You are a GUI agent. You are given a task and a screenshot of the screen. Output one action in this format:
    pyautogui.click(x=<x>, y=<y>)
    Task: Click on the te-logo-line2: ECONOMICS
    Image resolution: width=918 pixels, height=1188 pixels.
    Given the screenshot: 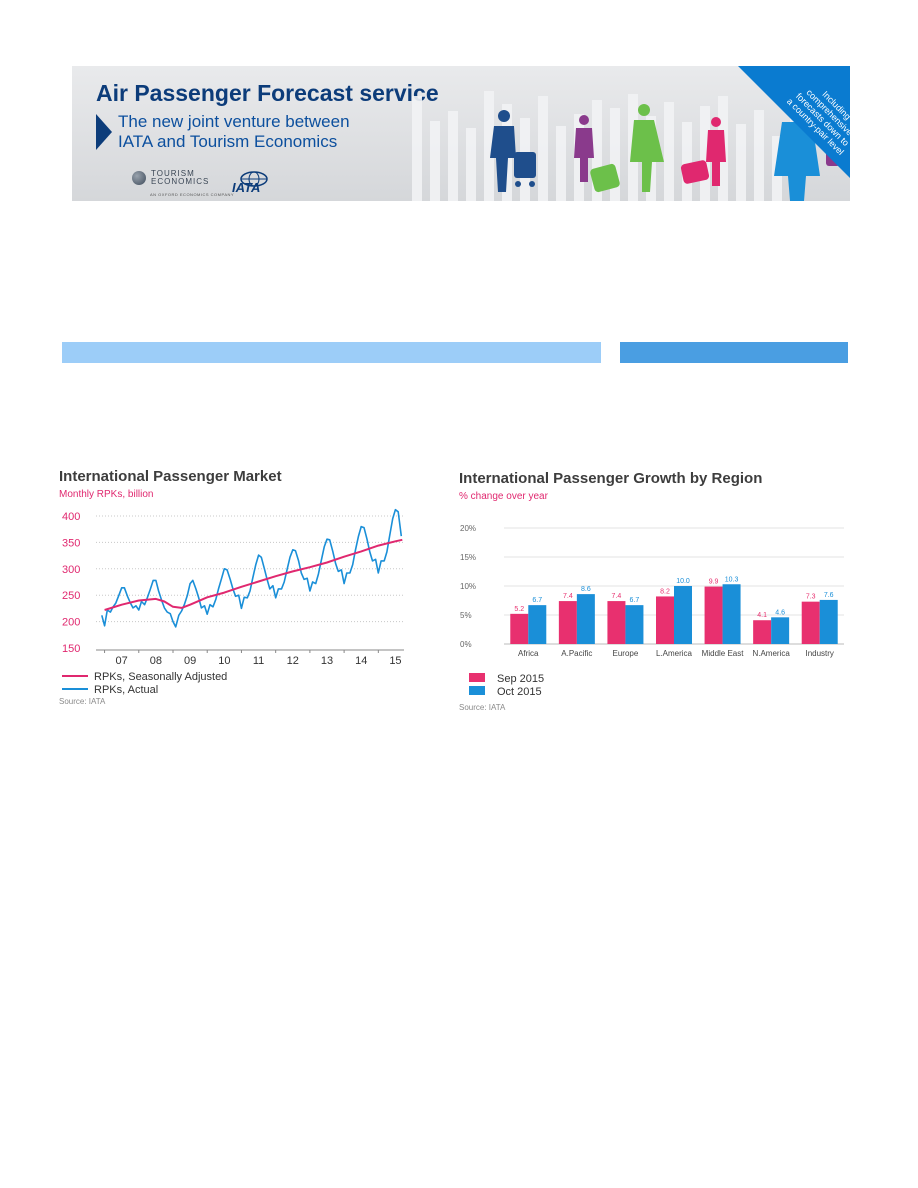 What is the action you would take?
    pyautogui.click(x=180, y=181)
    